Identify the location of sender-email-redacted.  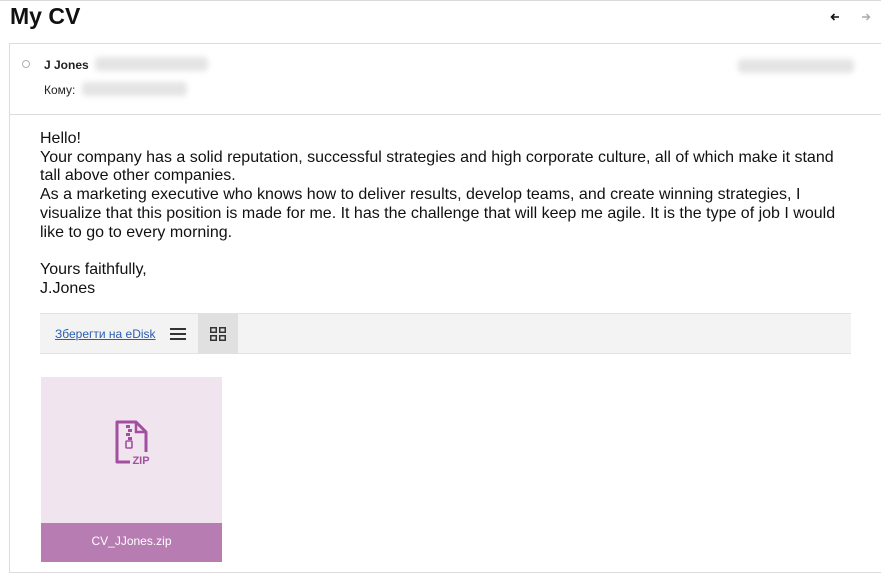
(151, 64).